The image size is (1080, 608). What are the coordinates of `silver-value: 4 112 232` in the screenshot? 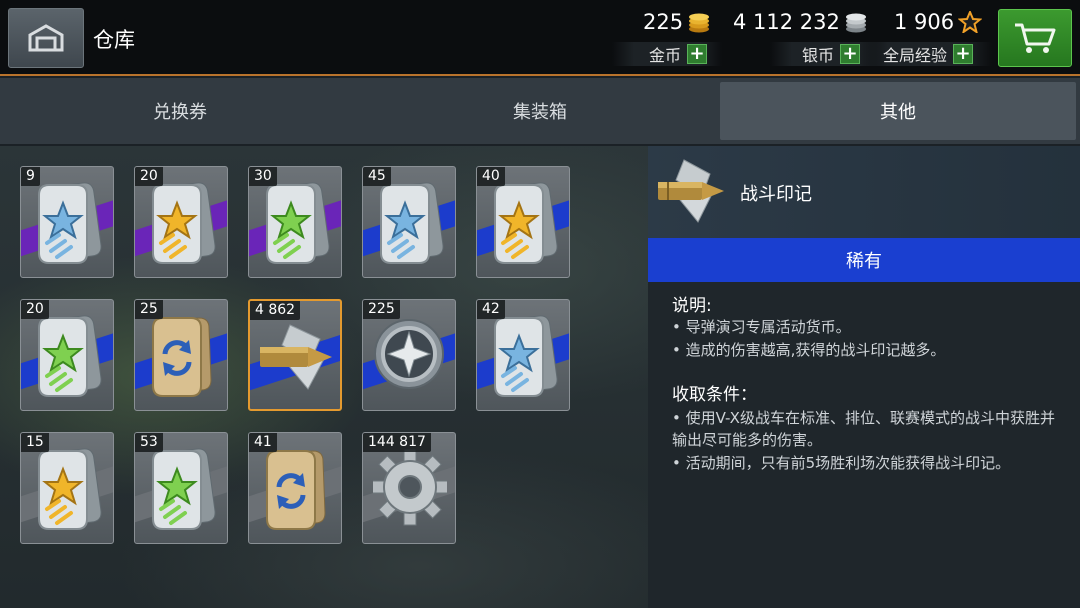 It's located at (786, 22).